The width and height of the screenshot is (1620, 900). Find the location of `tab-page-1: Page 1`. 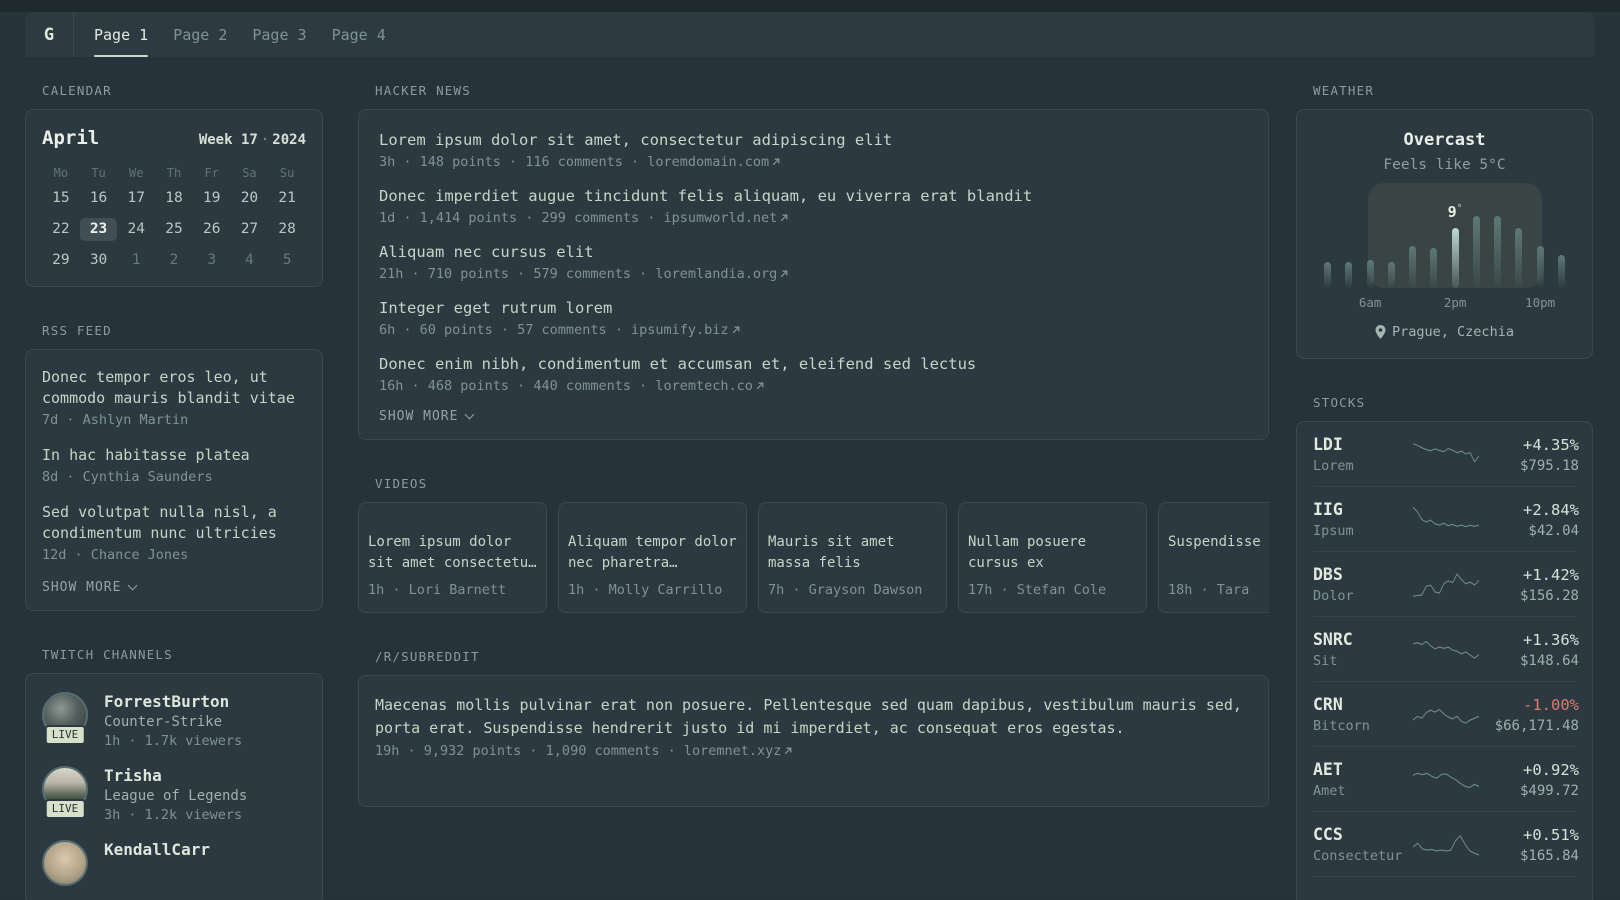

tab-page-1: Page 1 is located at coordinates (121, 34).